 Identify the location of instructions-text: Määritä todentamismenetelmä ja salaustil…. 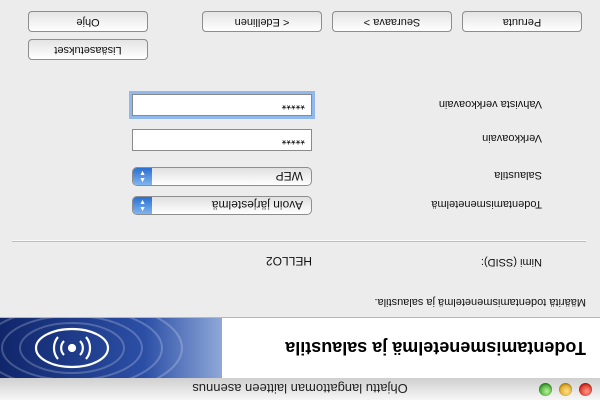
(480, 302).